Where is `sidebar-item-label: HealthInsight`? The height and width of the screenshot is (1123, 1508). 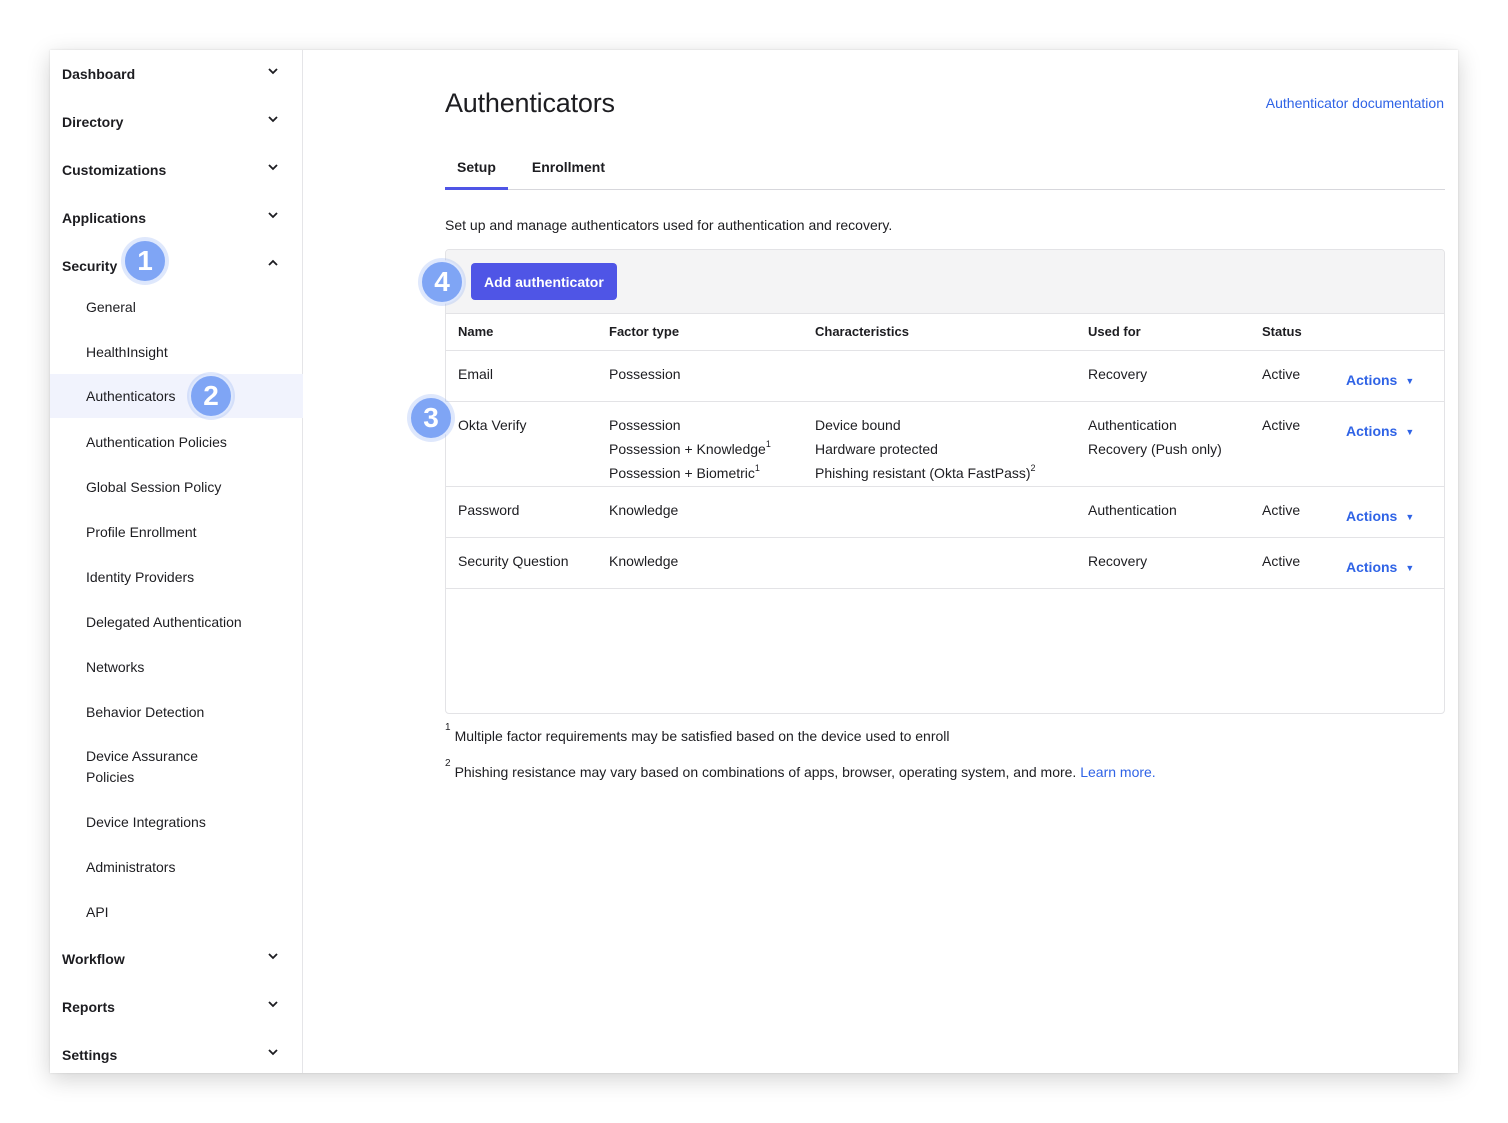
sidebar-item-label: HealthInsight is located at coordinates (127, 351).